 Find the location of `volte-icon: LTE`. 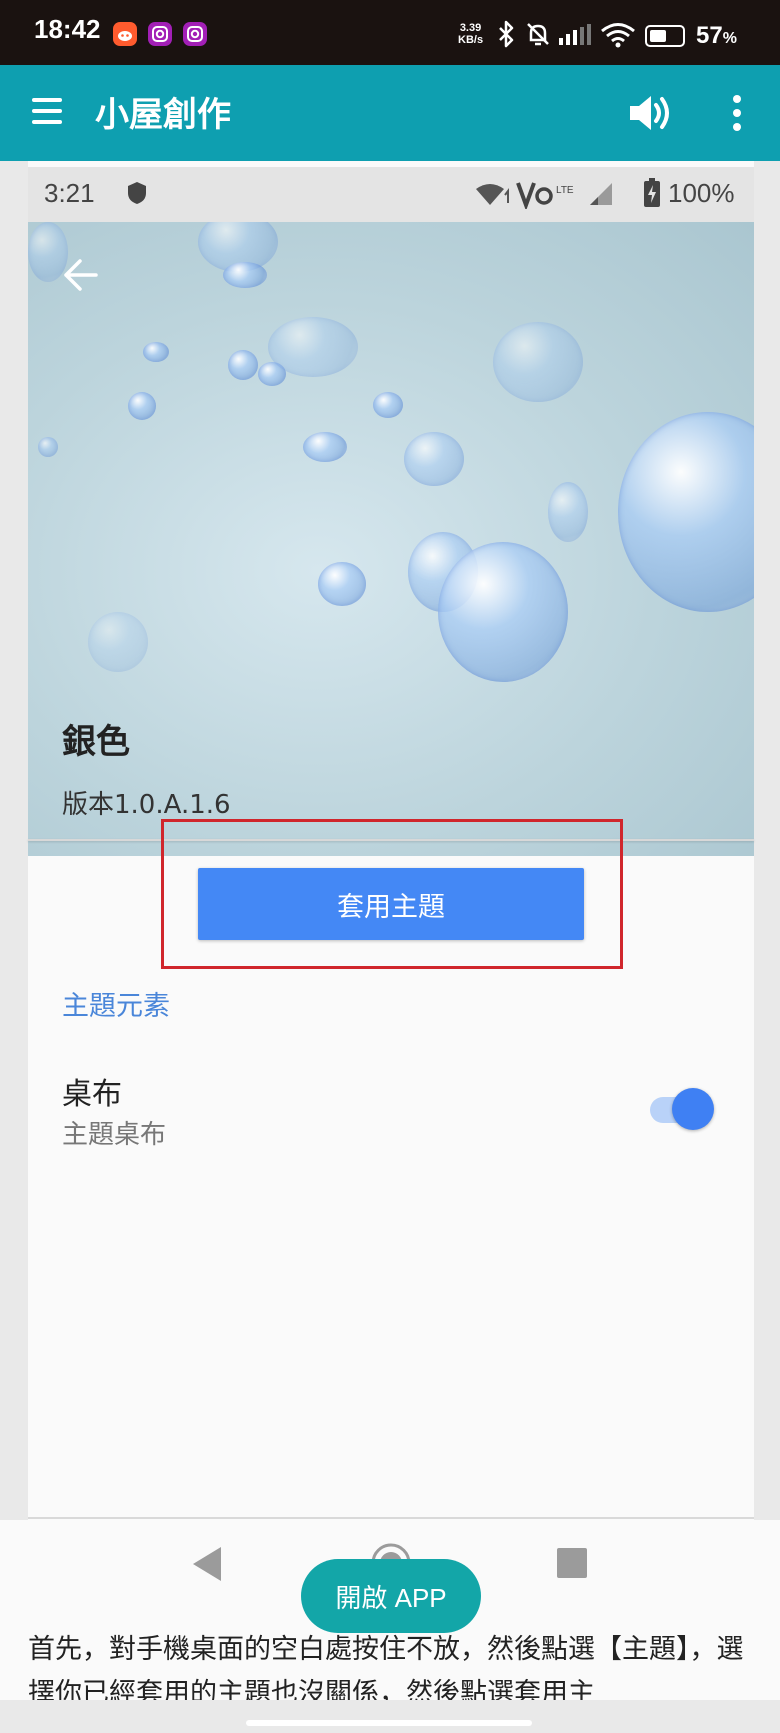

volte-icon: LTE is located at coordinates (545, 195).